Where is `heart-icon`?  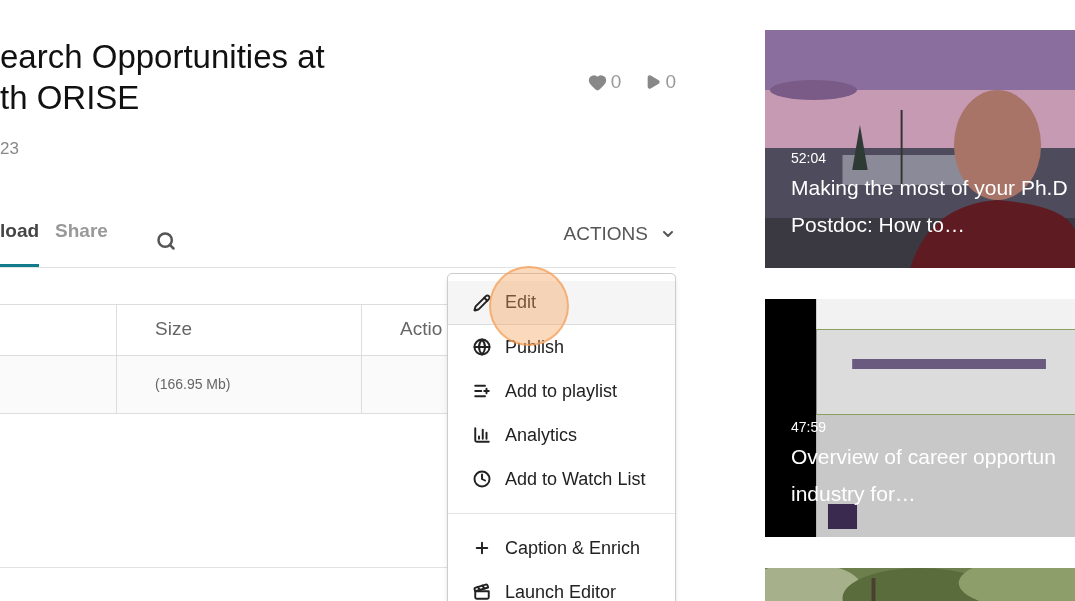 heart-icon is located at coordinates (597, 82).